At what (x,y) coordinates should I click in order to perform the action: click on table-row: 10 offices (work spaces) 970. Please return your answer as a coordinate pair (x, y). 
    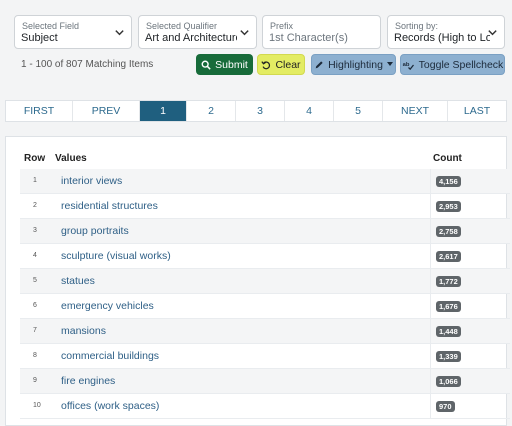
    Looking at the image, I should click on (265, 406).